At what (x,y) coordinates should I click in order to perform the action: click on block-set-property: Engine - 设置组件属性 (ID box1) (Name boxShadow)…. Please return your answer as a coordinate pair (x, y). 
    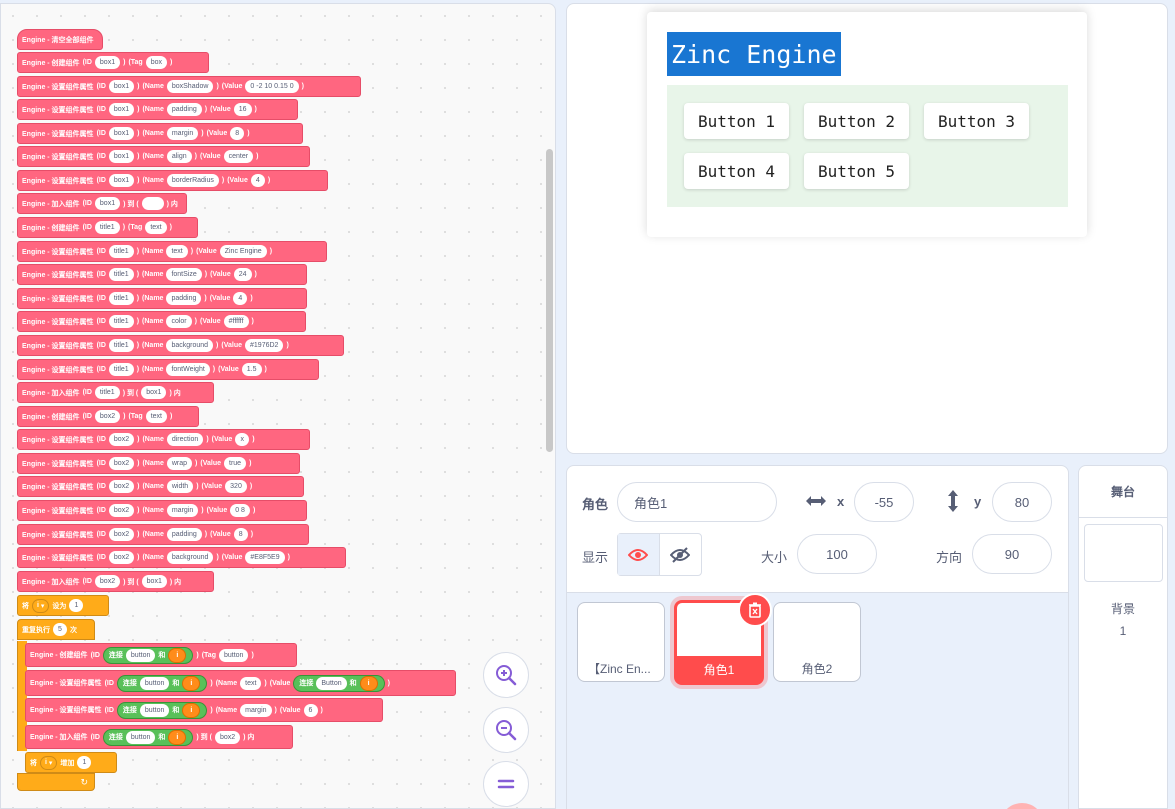
    Looking at the image, I should click on (189, 86).